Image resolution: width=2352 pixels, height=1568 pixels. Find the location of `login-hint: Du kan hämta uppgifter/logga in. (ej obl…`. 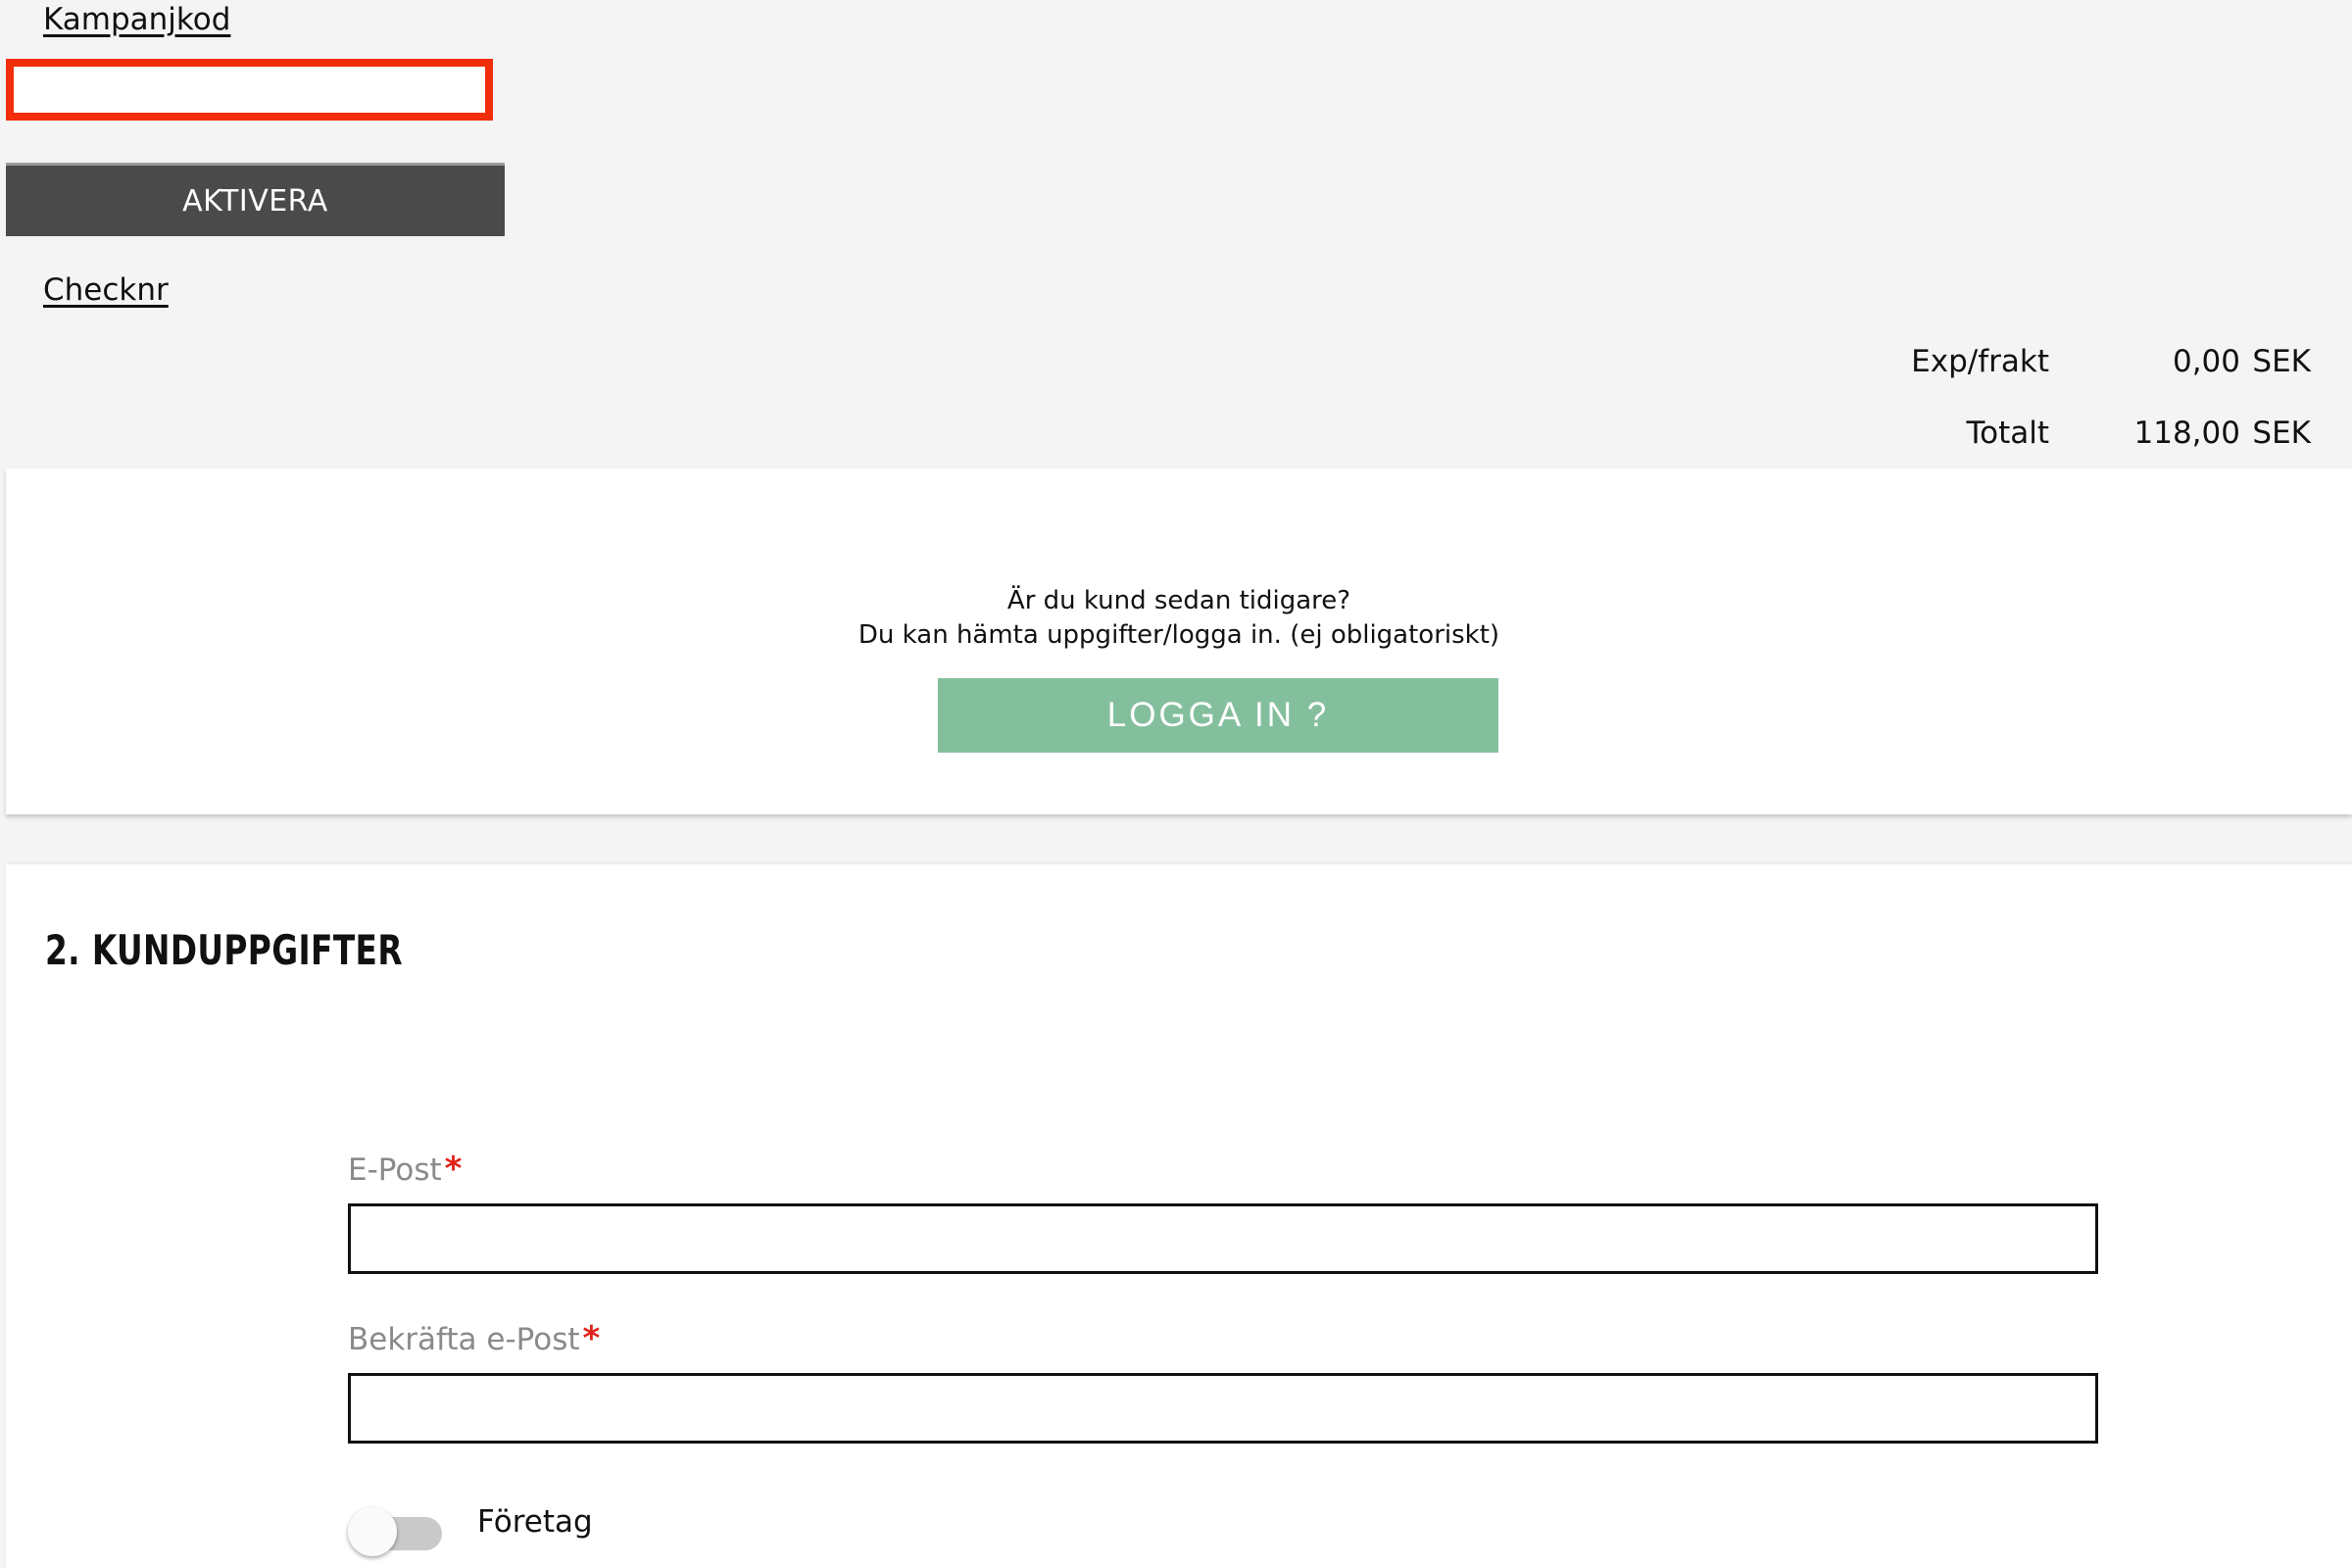

login-hint: Du kan hämta uppgifter/logga in. (ej obl… is located at coordinates (1179, 635).